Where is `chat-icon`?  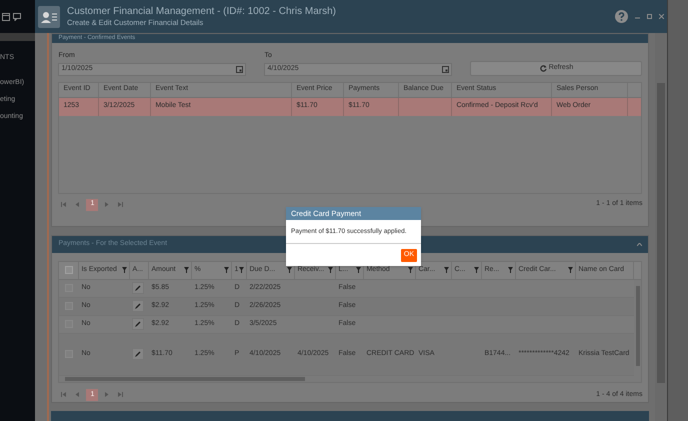 chat-icon is located at coordinates (17, 16).